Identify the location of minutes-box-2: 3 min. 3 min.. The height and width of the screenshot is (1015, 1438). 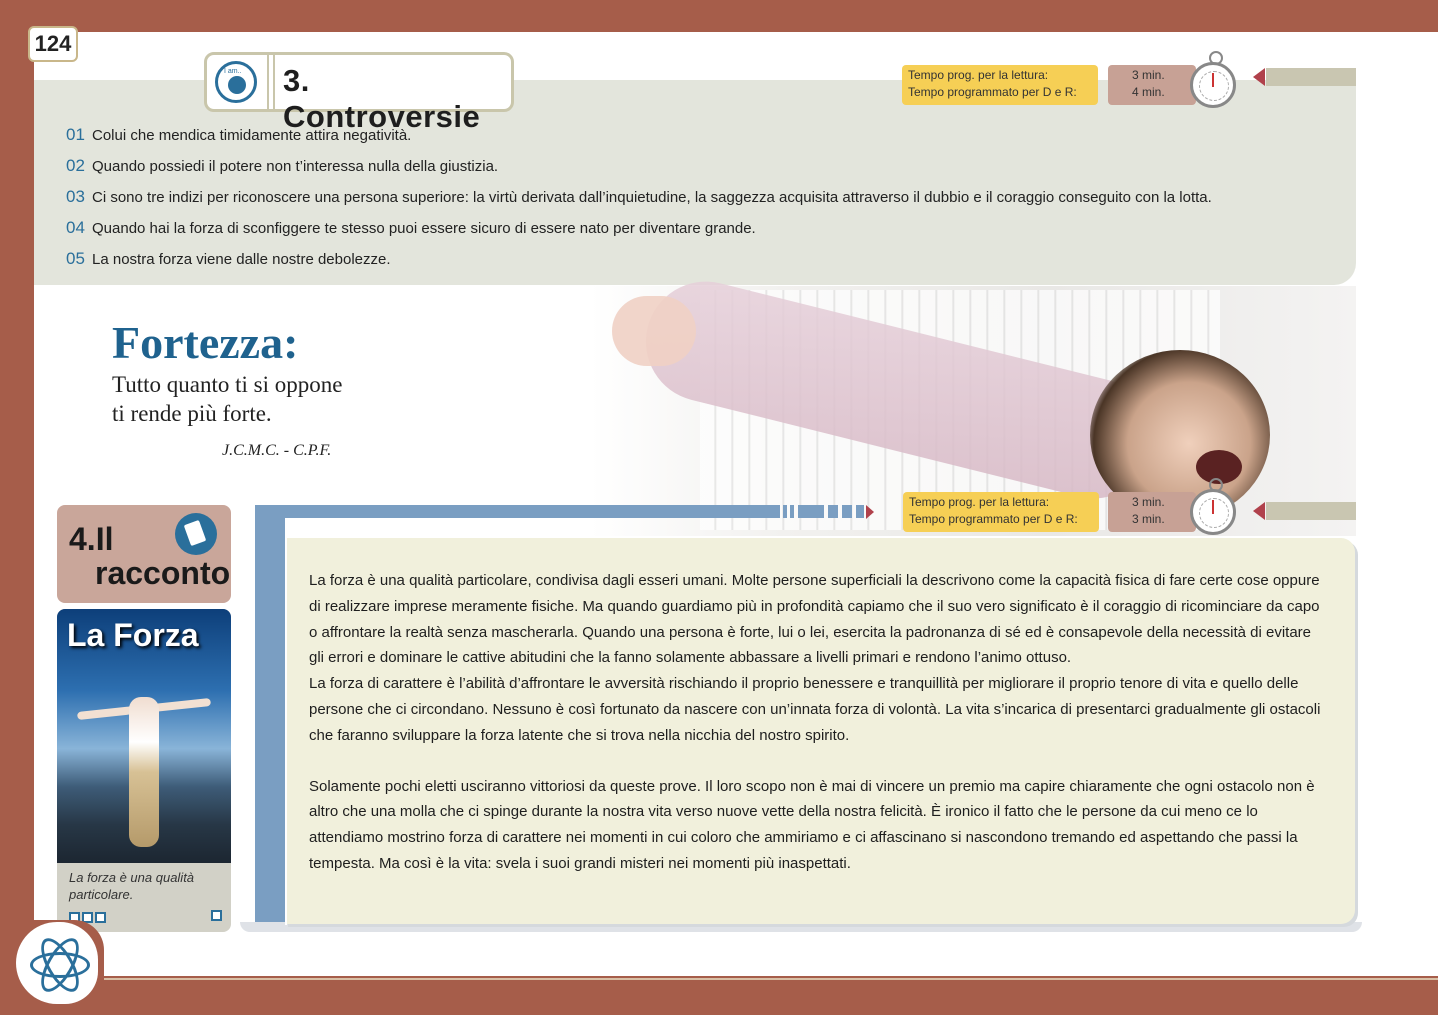
(1152, 512).